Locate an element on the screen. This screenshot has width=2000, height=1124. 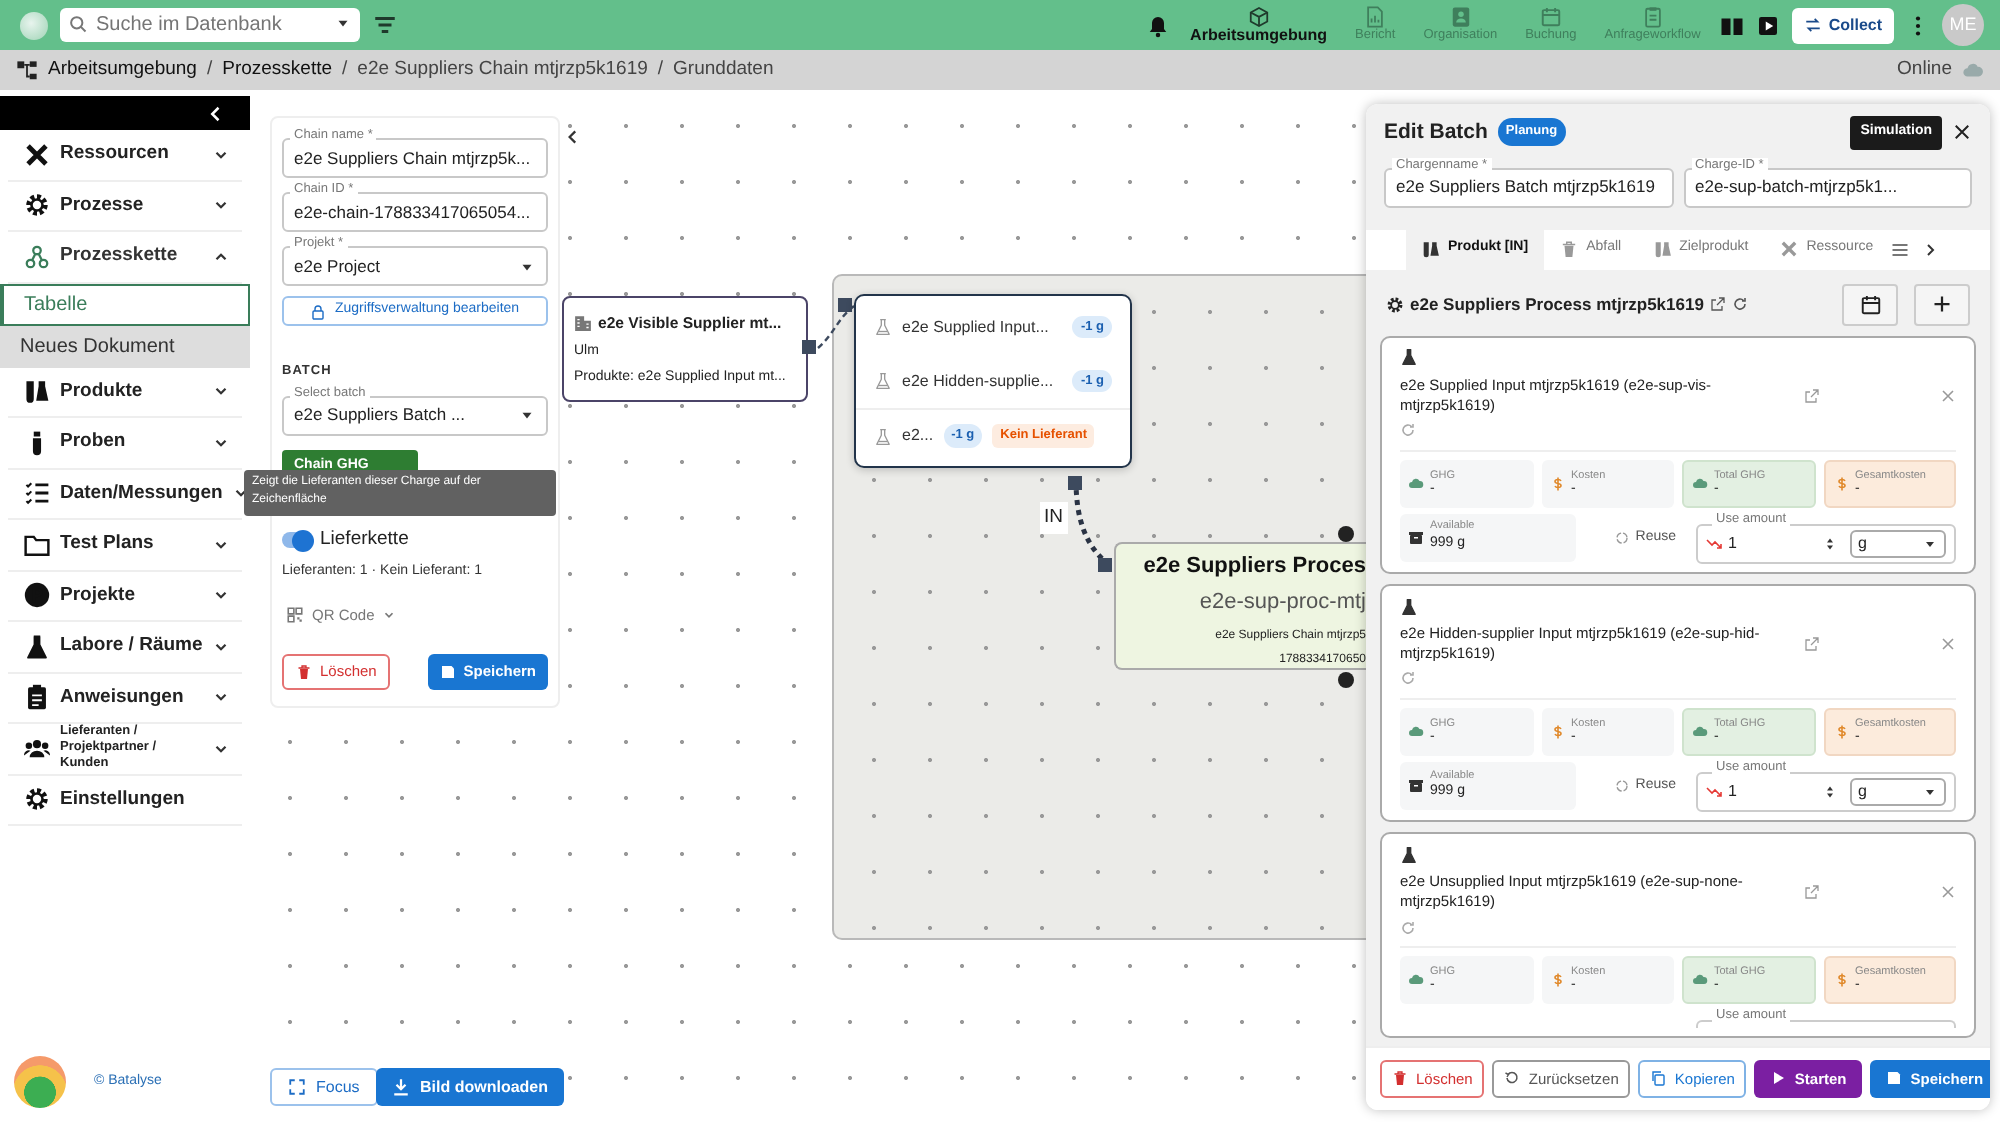
sidebar-item: Einstellungen is located at coordinates (125, 800).